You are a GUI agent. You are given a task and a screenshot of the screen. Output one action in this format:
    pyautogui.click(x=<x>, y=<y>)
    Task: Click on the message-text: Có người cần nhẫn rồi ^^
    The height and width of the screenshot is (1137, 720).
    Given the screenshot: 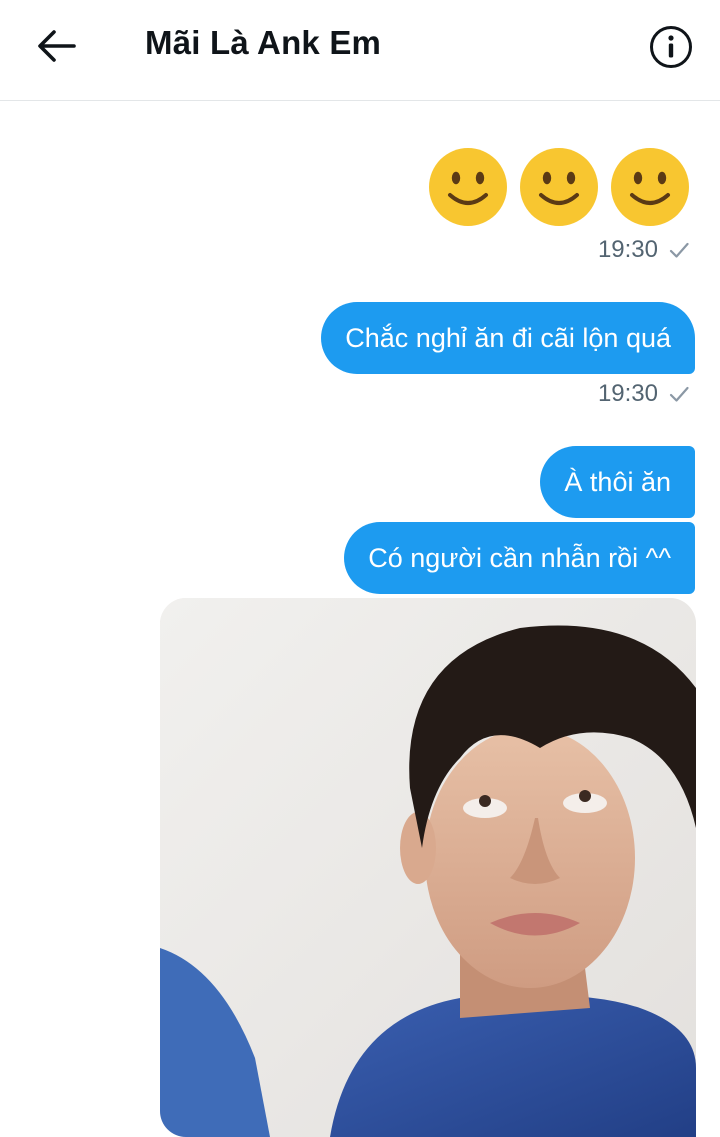 What is the action you would take?
    pyautogui.click(x=519, y=558)
    